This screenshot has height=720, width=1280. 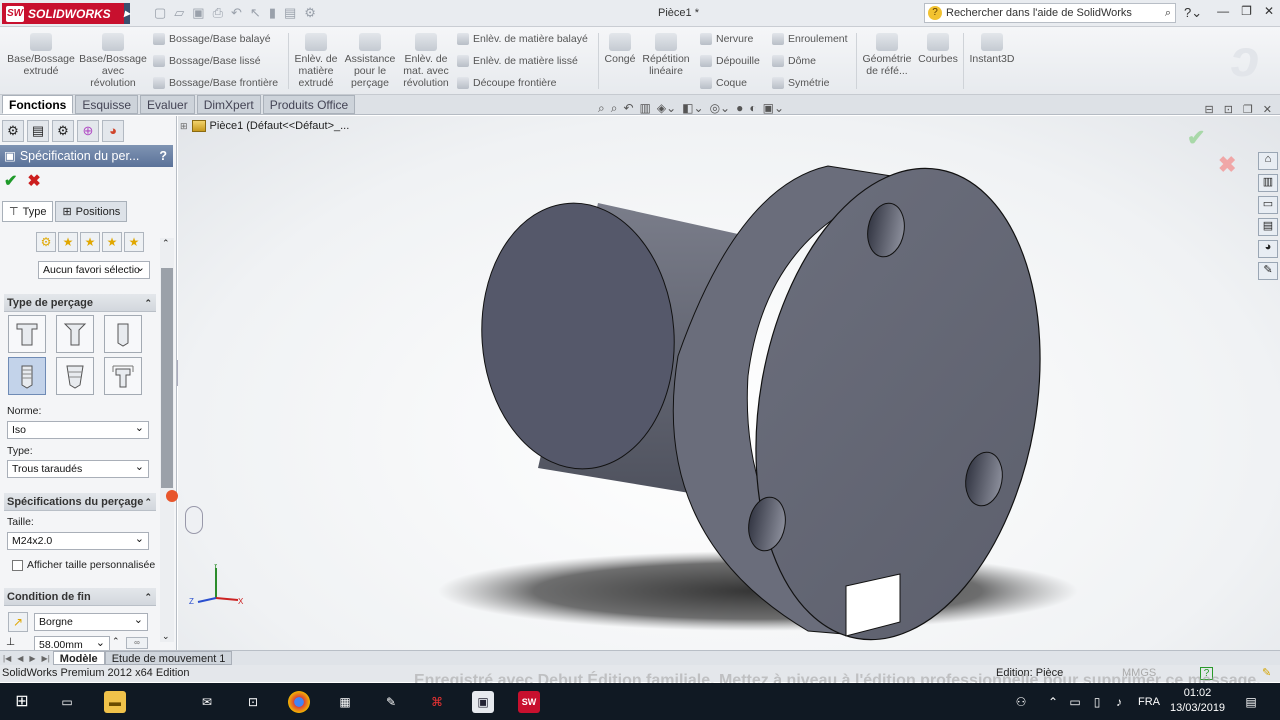 I want to click on new-document-icon: ▢, so click(x=160, y=13).